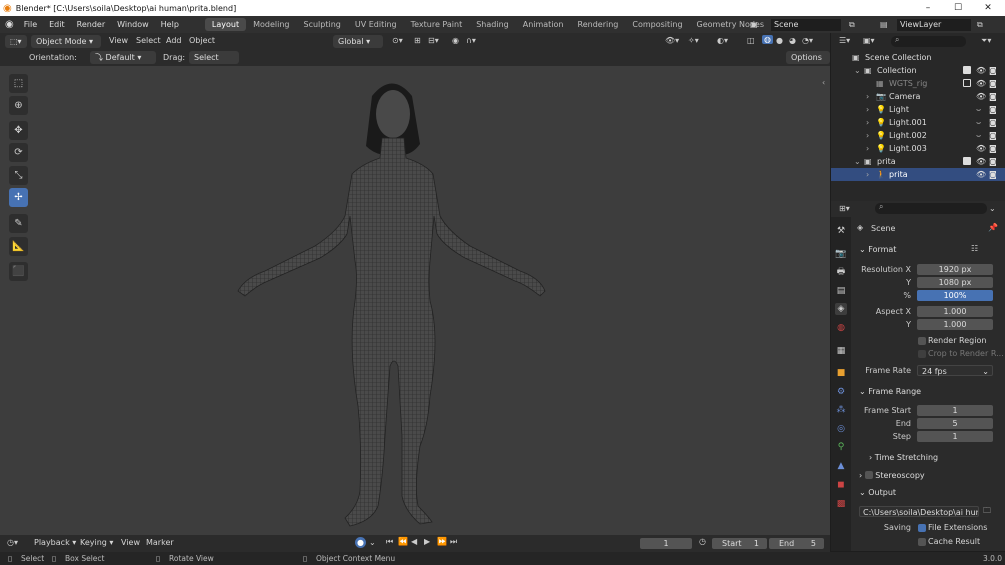 This screenshot has height=565, width=1005. What do you see at coordinates (170, 24) in the screenshot?
I see `menu-help: Help` at bounding box center [170, 24].